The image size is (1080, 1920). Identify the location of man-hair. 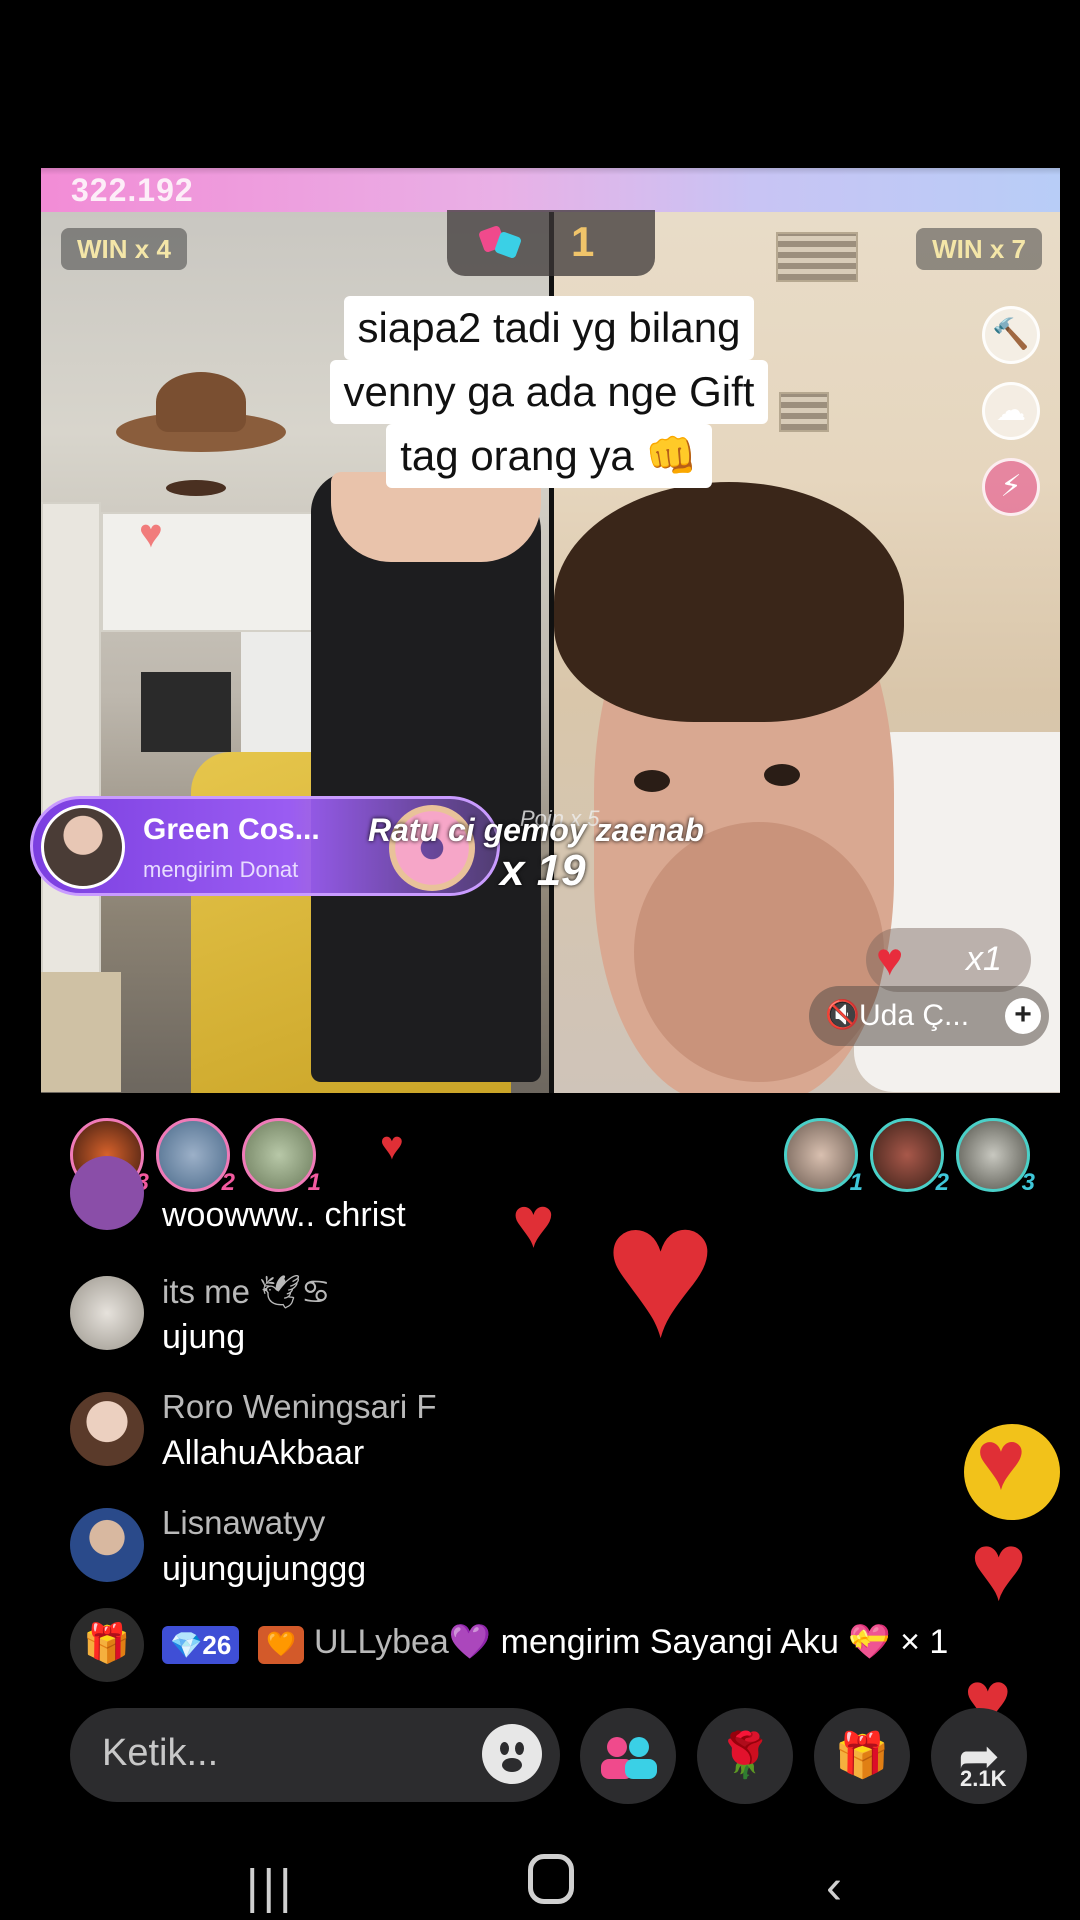
(729, 602).